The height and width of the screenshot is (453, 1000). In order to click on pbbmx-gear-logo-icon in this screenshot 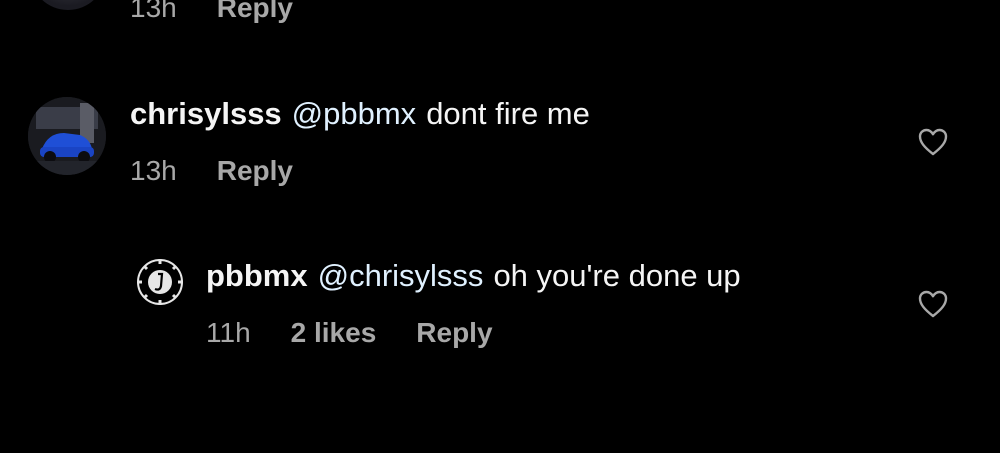, I will do `click(160, 282)`.